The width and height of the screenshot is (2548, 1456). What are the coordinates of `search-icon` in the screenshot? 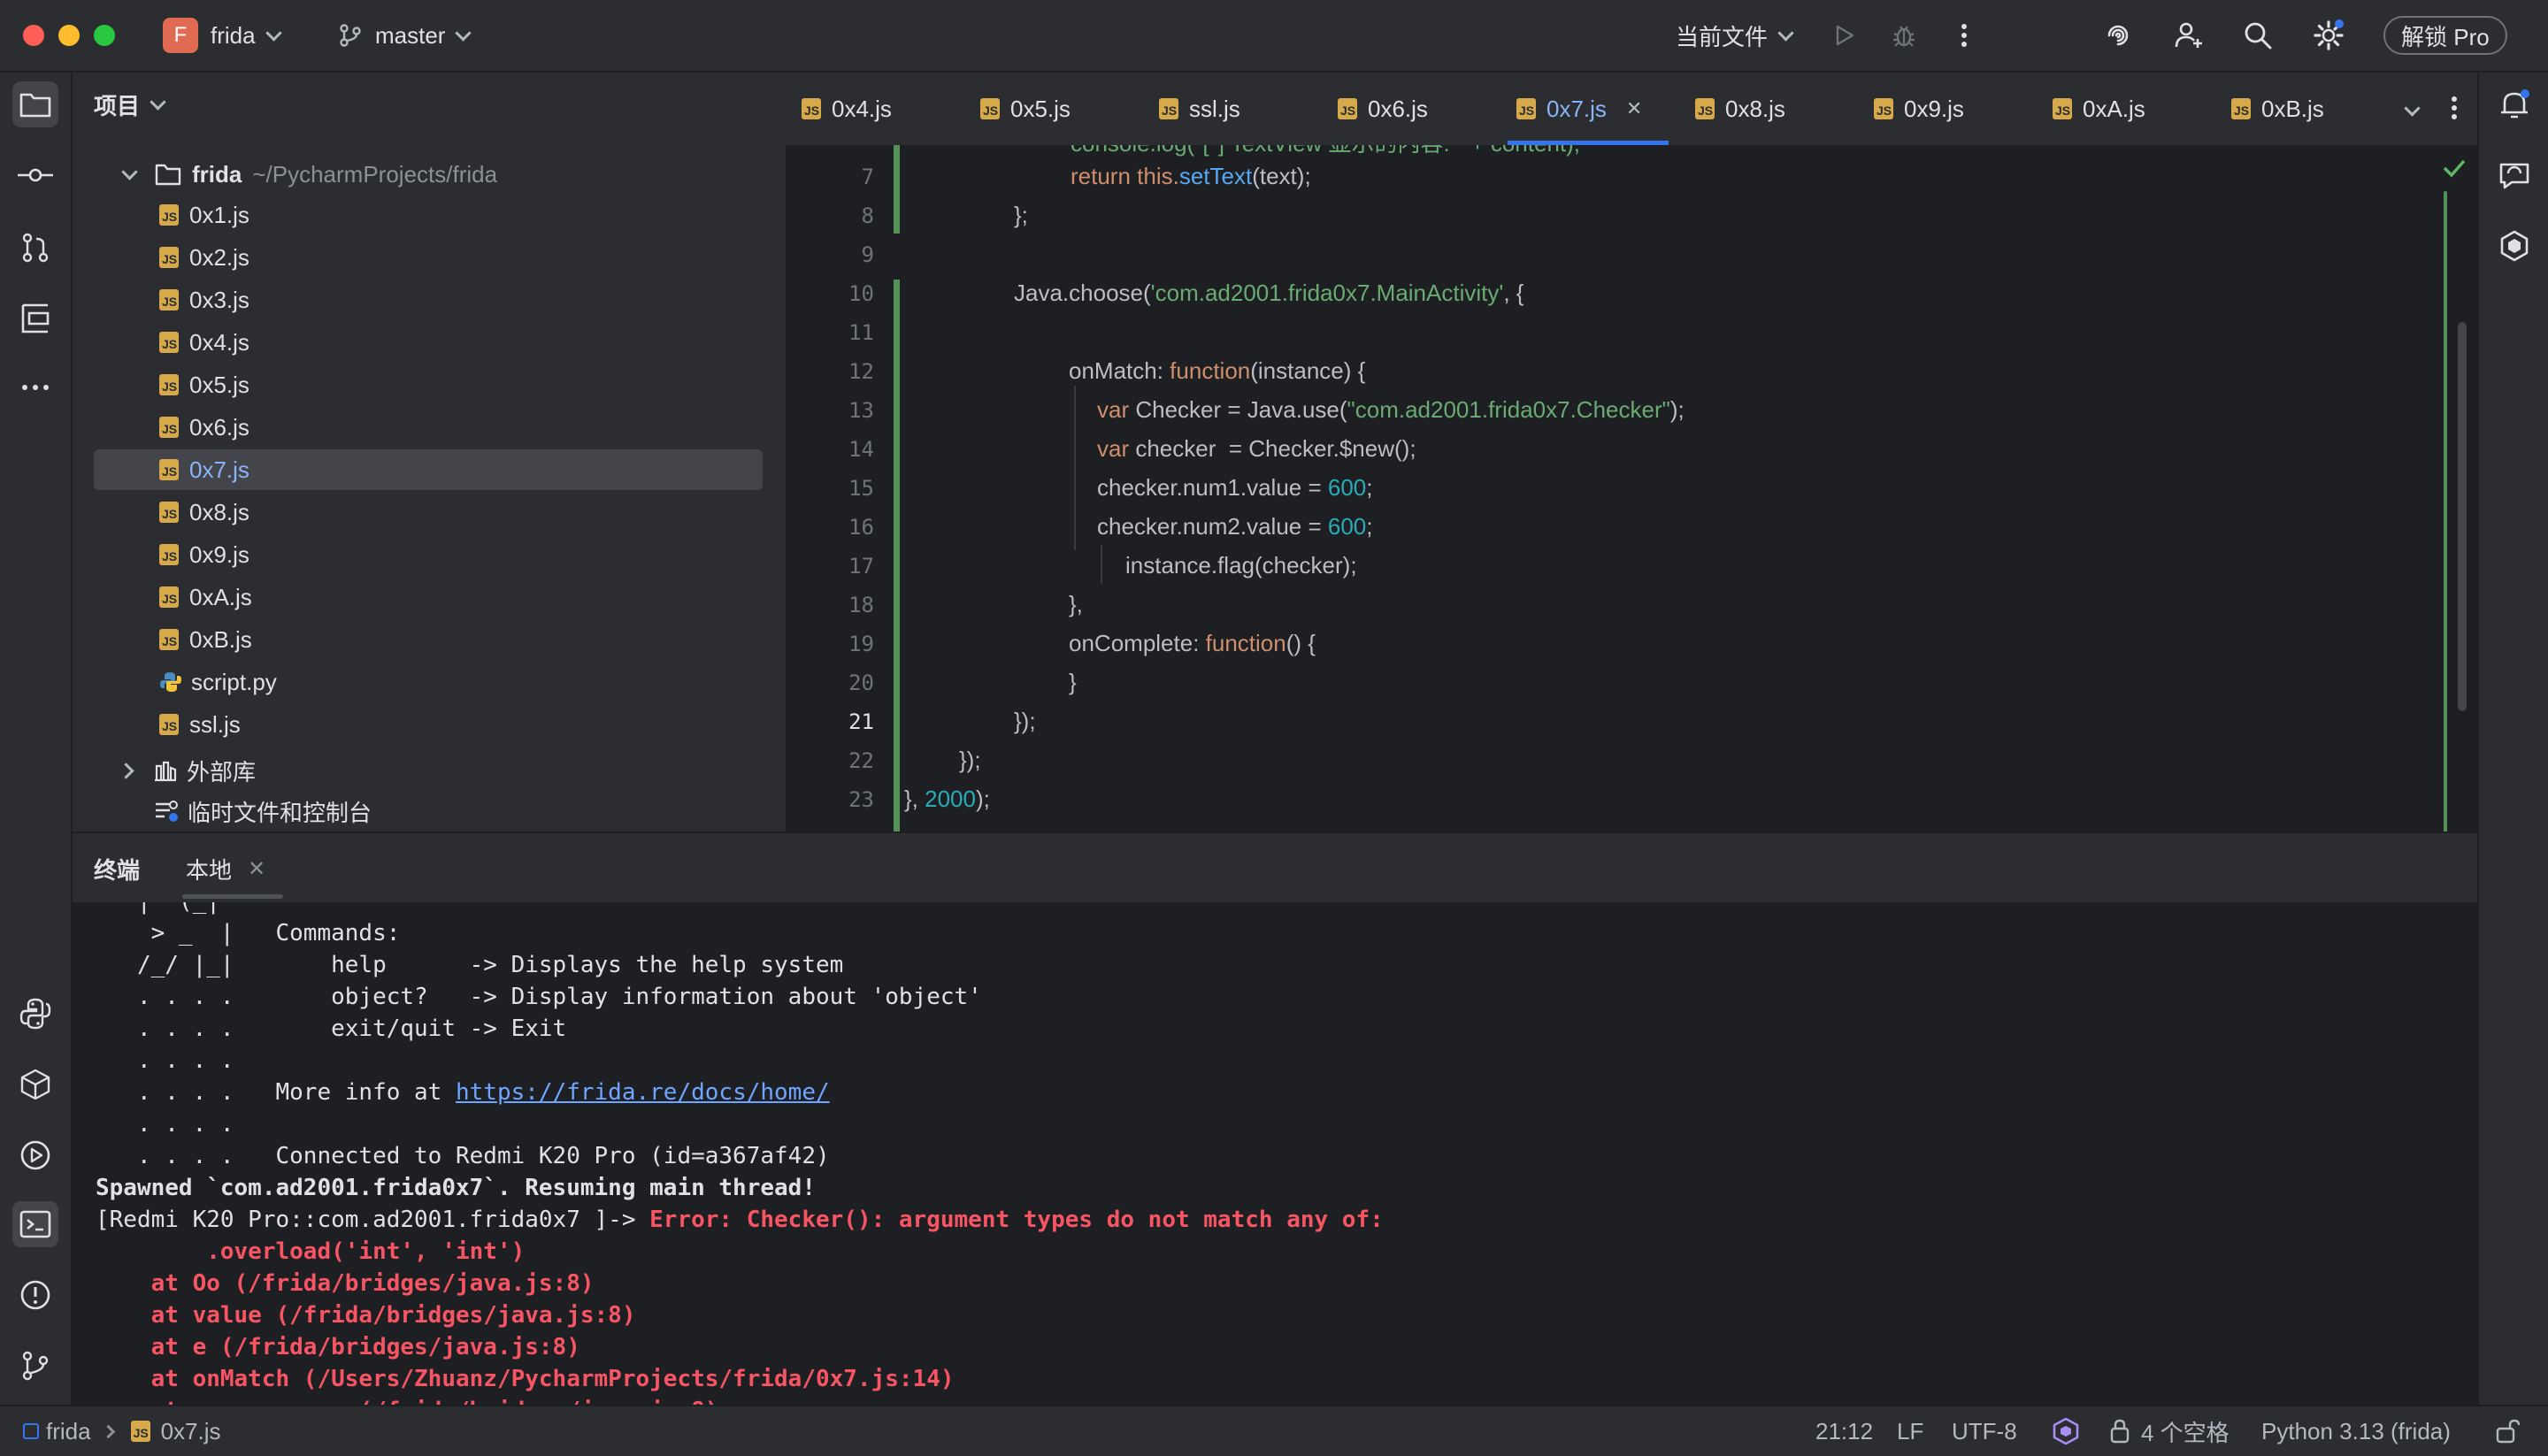 It's located at (2258, 35).